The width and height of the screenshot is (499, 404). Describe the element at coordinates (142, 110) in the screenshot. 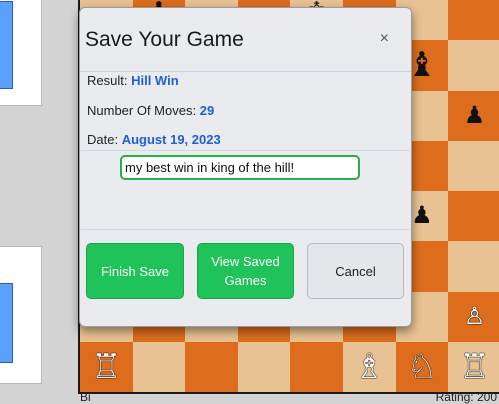

I see `moves-label: Number Of Moves:` at that location.